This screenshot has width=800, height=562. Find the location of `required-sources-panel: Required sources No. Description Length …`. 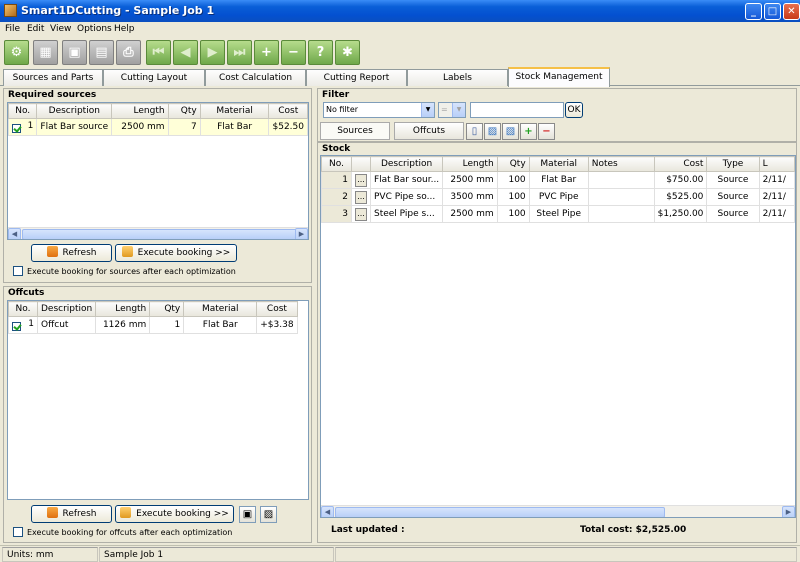

required-sources-panel: Required sources No. Description Length … is located at coordinates (157, 185).